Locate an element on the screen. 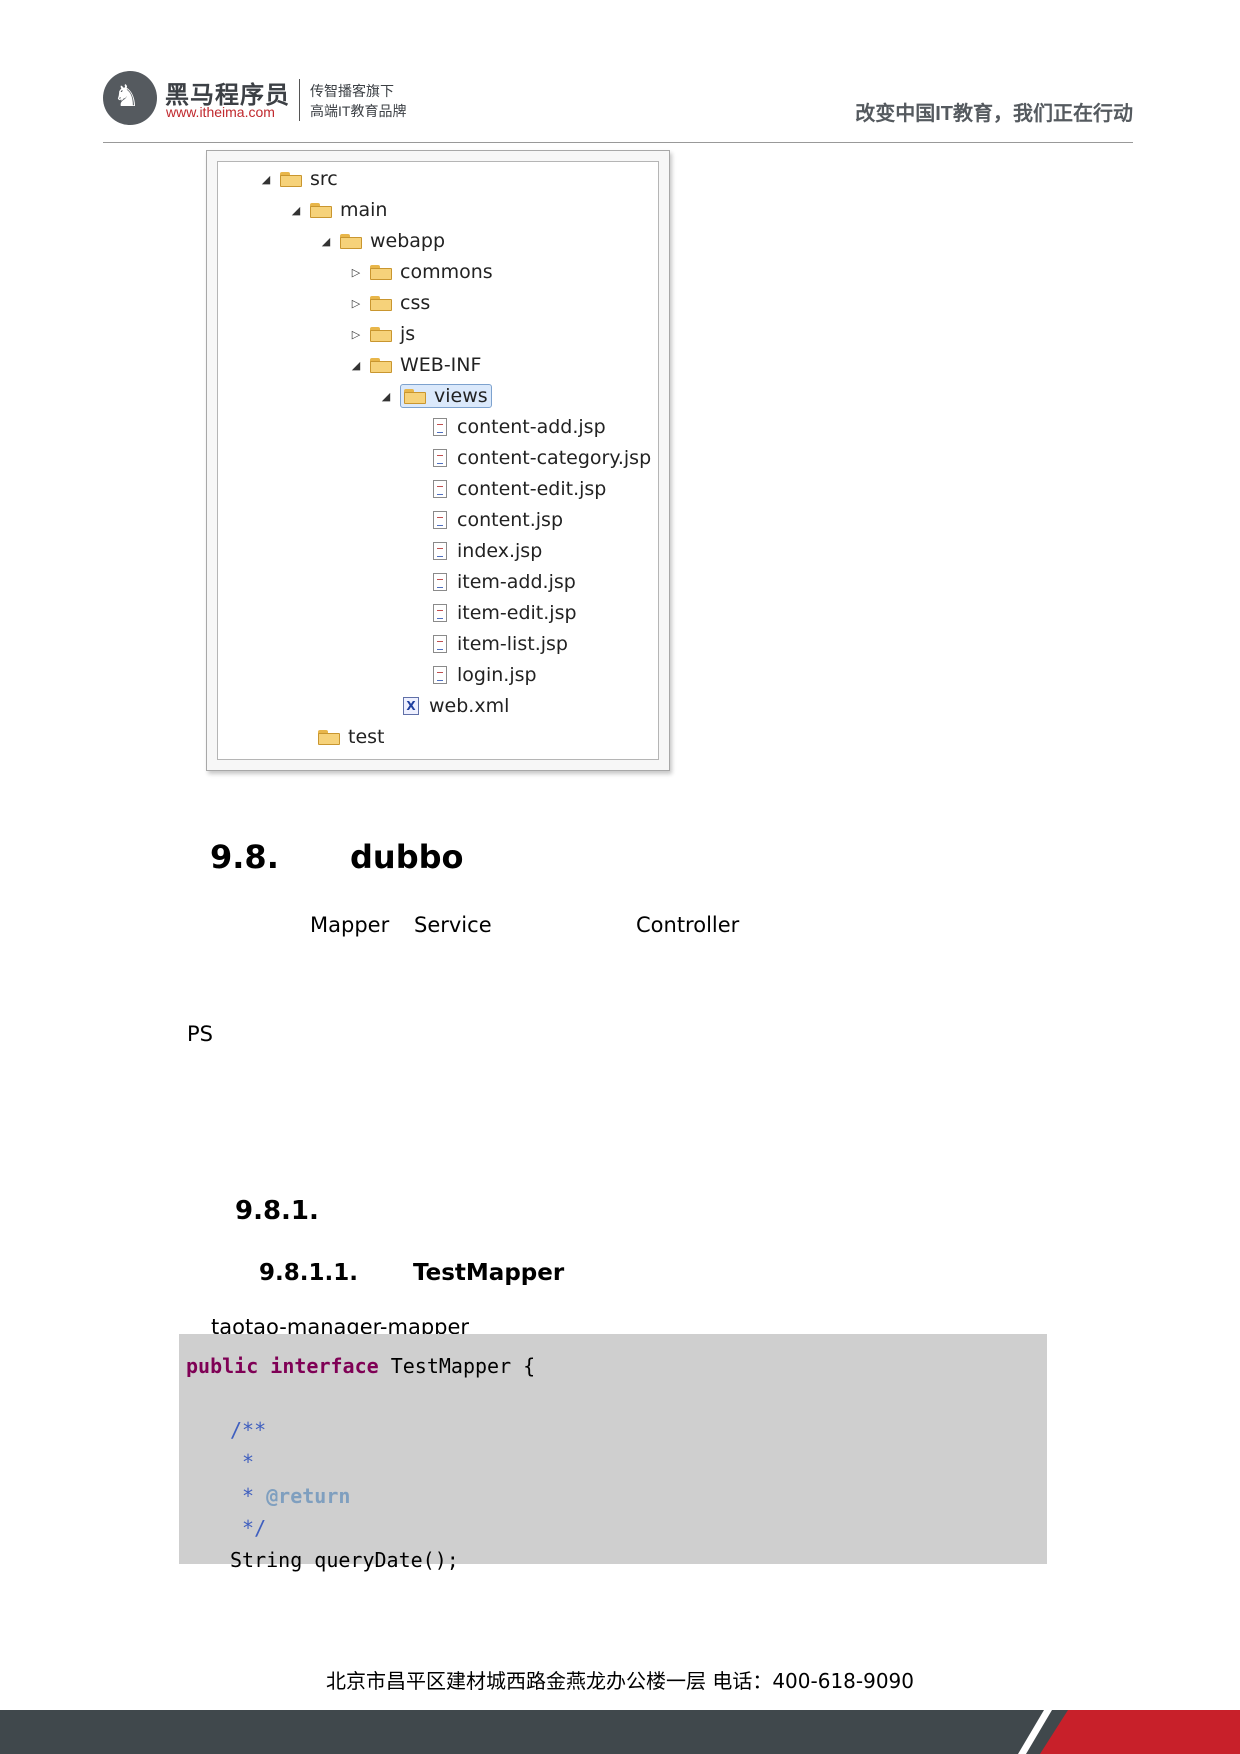 The image size is (1240, 1754). tree-item: item-edit.jsp is located at coordinates (505, 613).